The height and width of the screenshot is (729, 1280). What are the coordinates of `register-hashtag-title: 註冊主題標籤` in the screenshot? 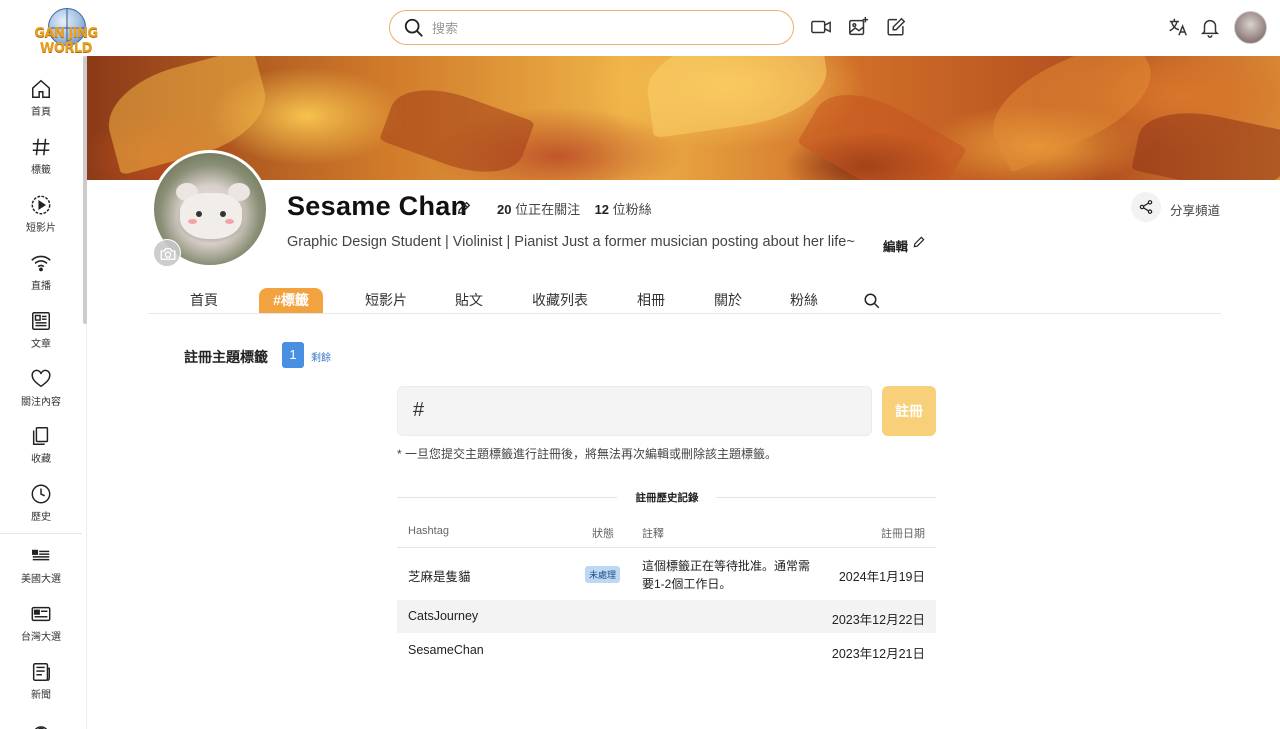 It's located at (226, 357).